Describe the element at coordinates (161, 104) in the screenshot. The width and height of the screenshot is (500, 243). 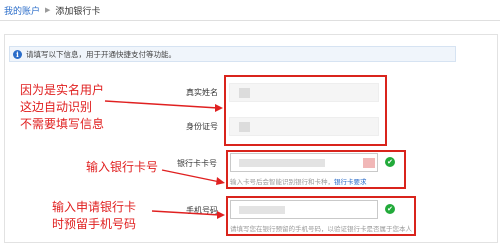
I see `arrow-real-name` at that location.